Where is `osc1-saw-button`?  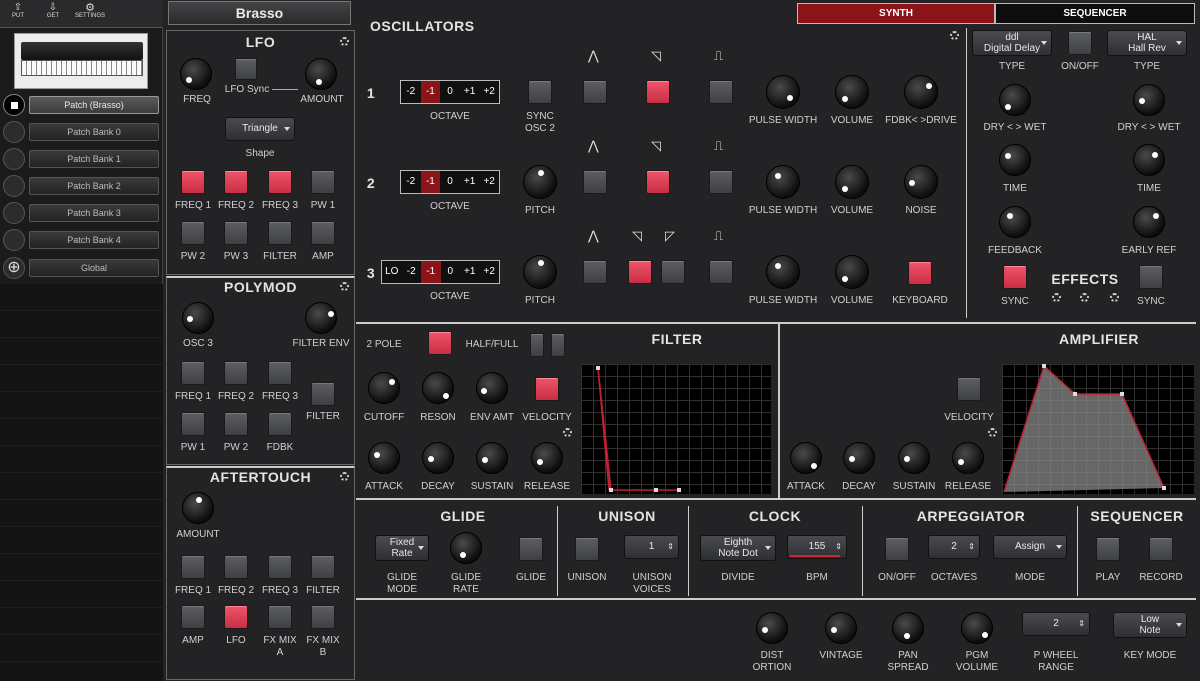
osc1-saw-button is located at coordinates (658, 92).